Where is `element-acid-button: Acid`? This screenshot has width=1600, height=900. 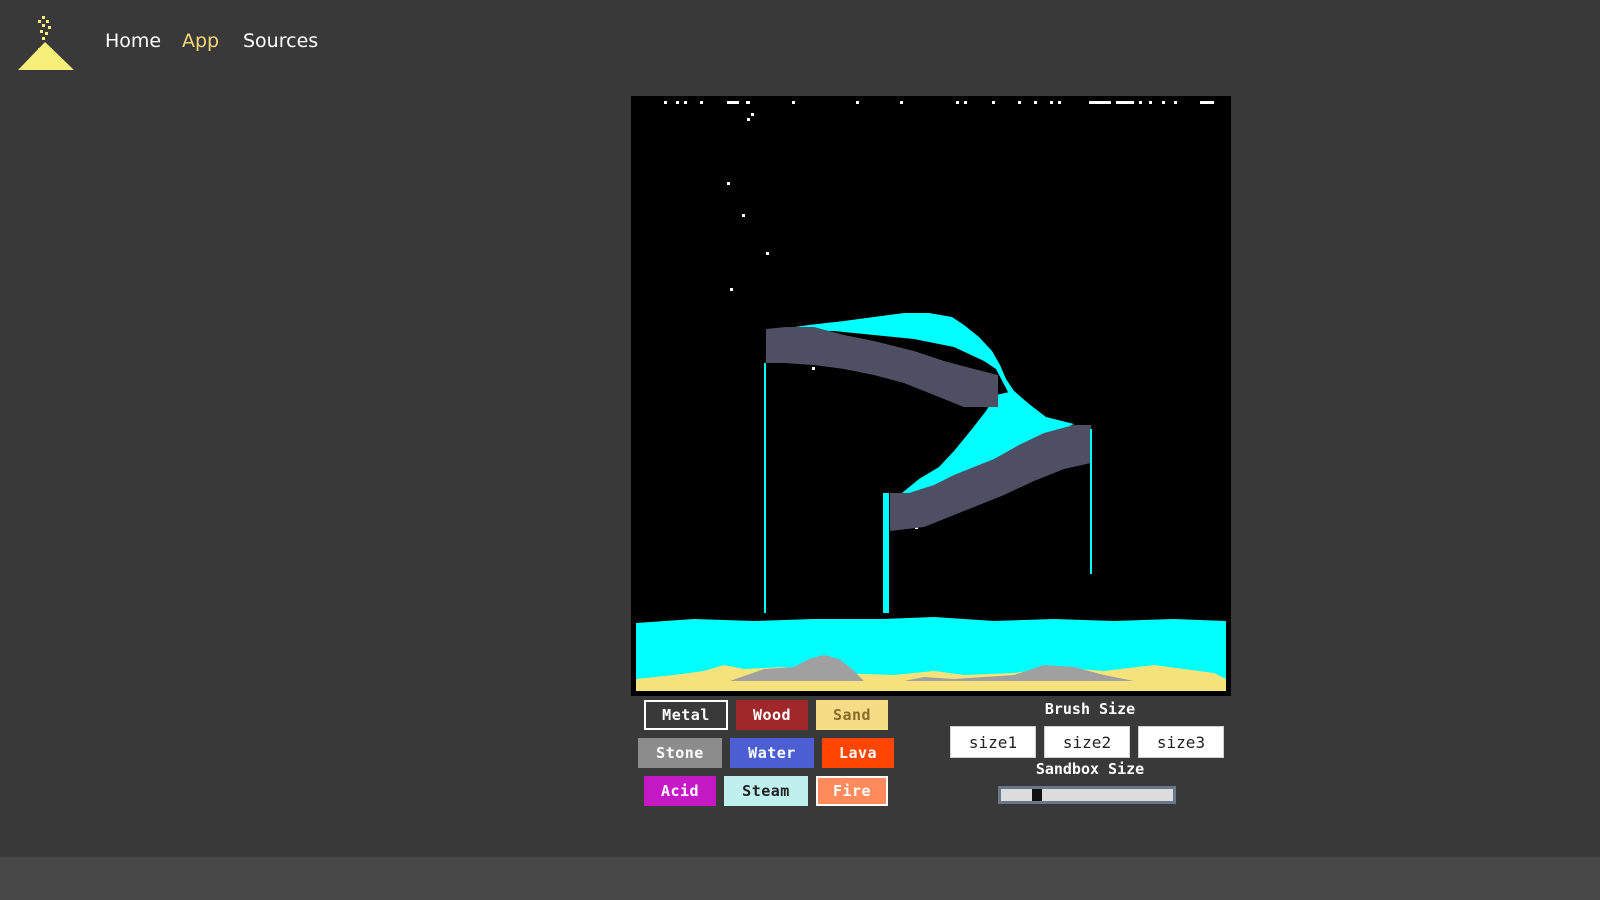
element-acid-button: Acid is located at coordinates (680, 791).